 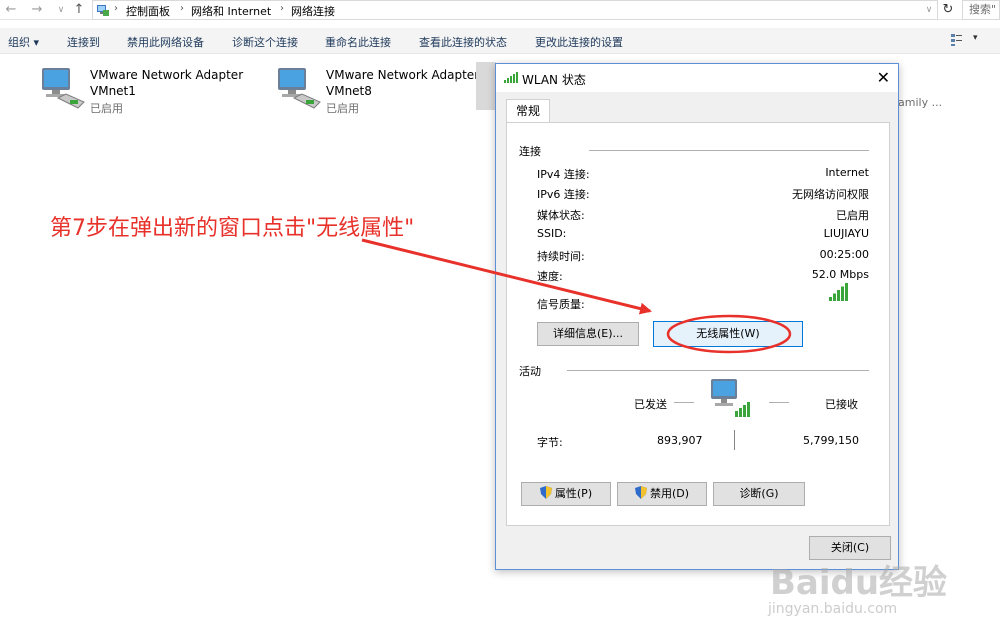 I want to click on ipv4-value: Internet, so click(x=847, y=172).